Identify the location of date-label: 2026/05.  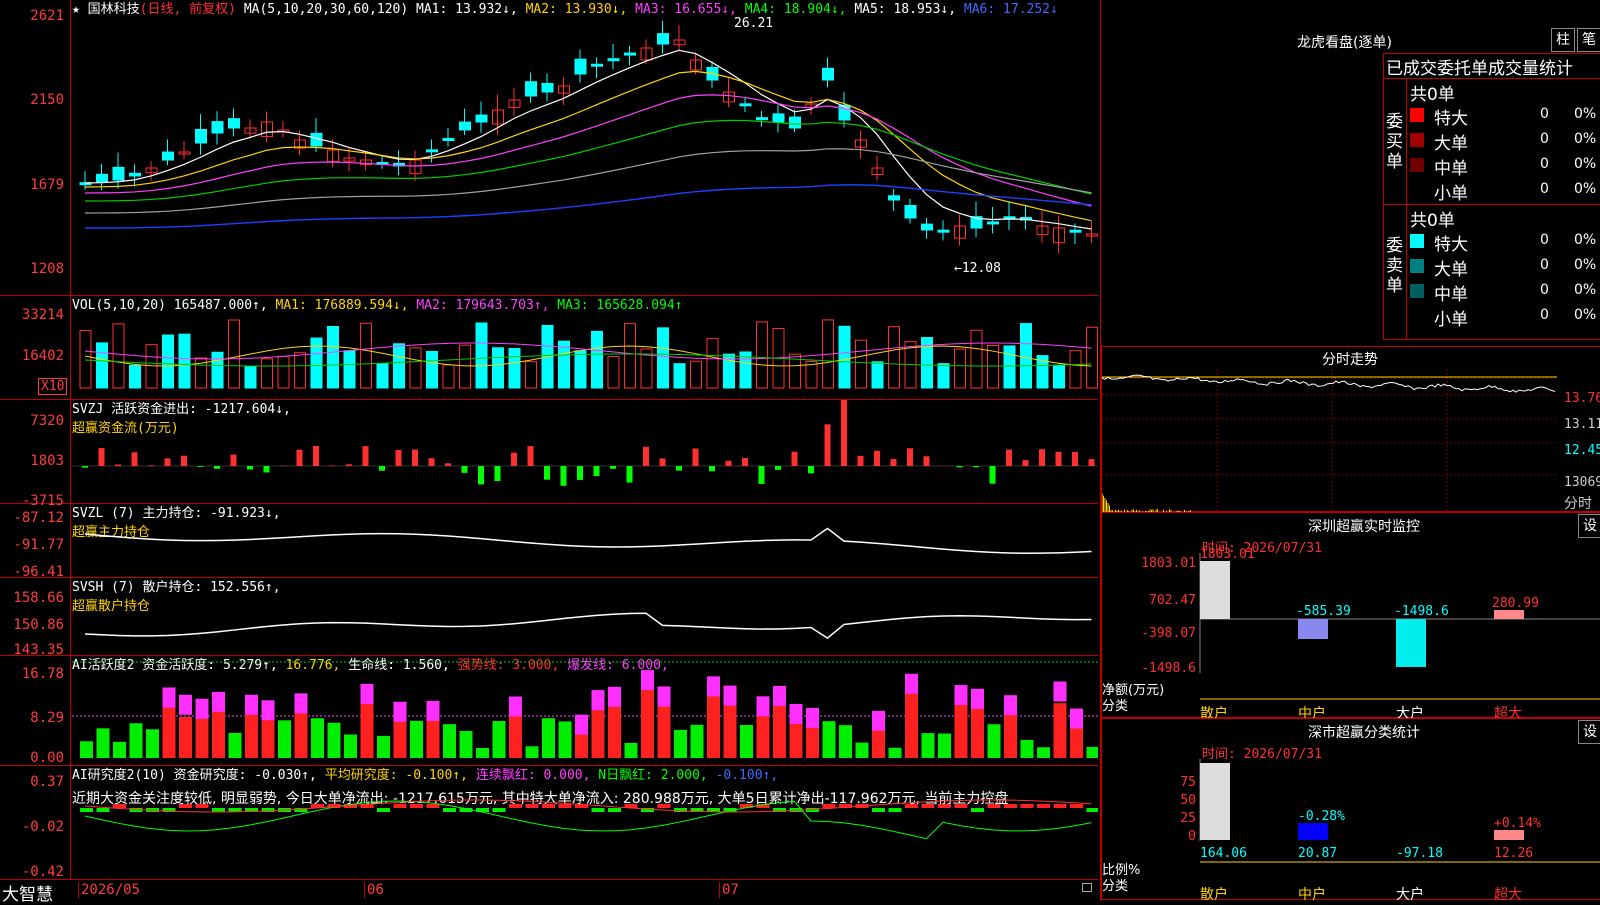
(109, 890).